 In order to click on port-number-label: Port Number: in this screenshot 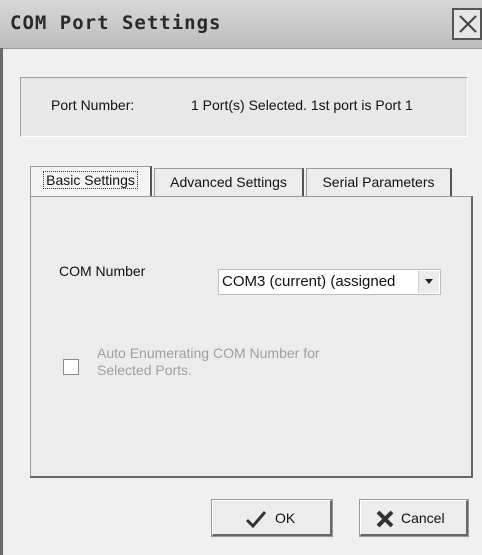, I will do `click(93, 105)`.